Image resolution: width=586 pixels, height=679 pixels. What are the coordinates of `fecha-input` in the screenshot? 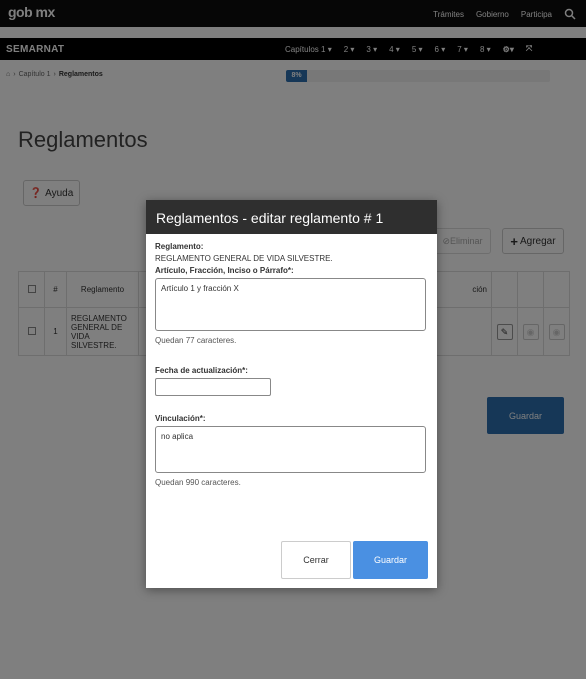 It's located at (213, 387).